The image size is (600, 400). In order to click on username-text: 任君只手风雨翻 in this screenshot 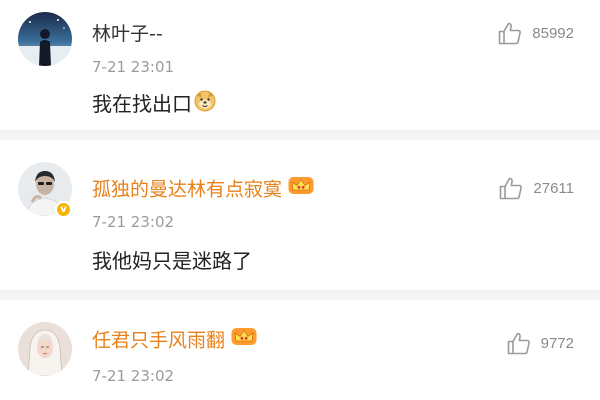, I will do `click(159, 340)`.